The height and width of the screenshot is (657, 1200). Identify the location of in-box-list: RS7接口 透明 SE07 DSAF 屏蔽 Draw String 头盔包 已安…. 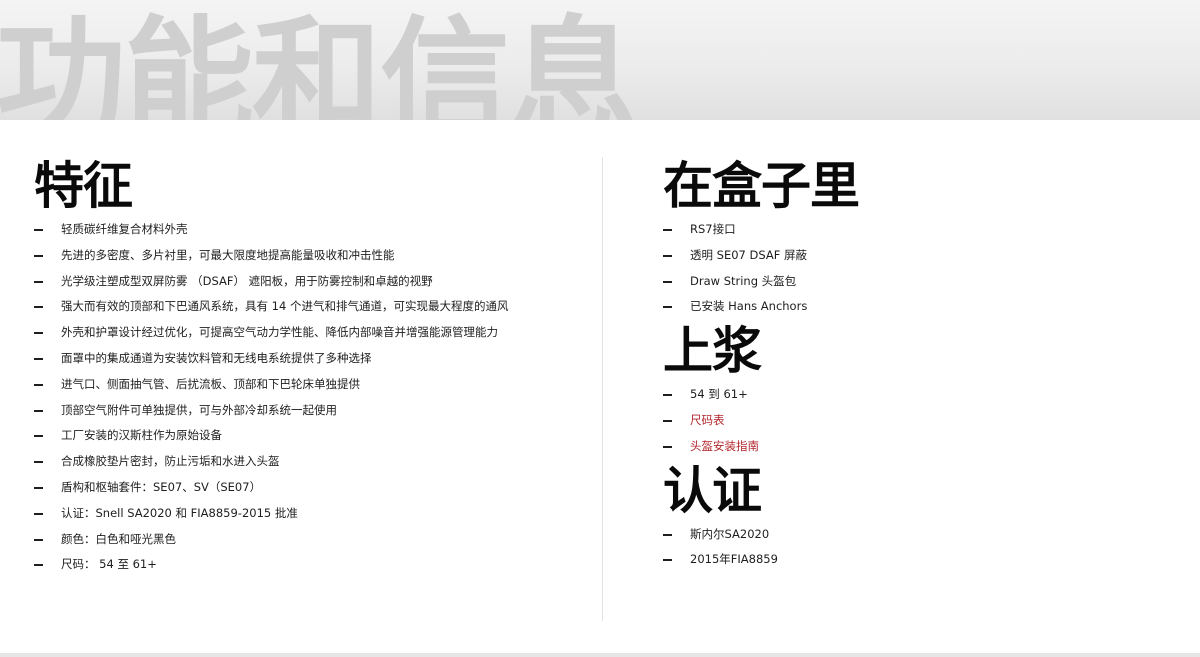
(923, 268).